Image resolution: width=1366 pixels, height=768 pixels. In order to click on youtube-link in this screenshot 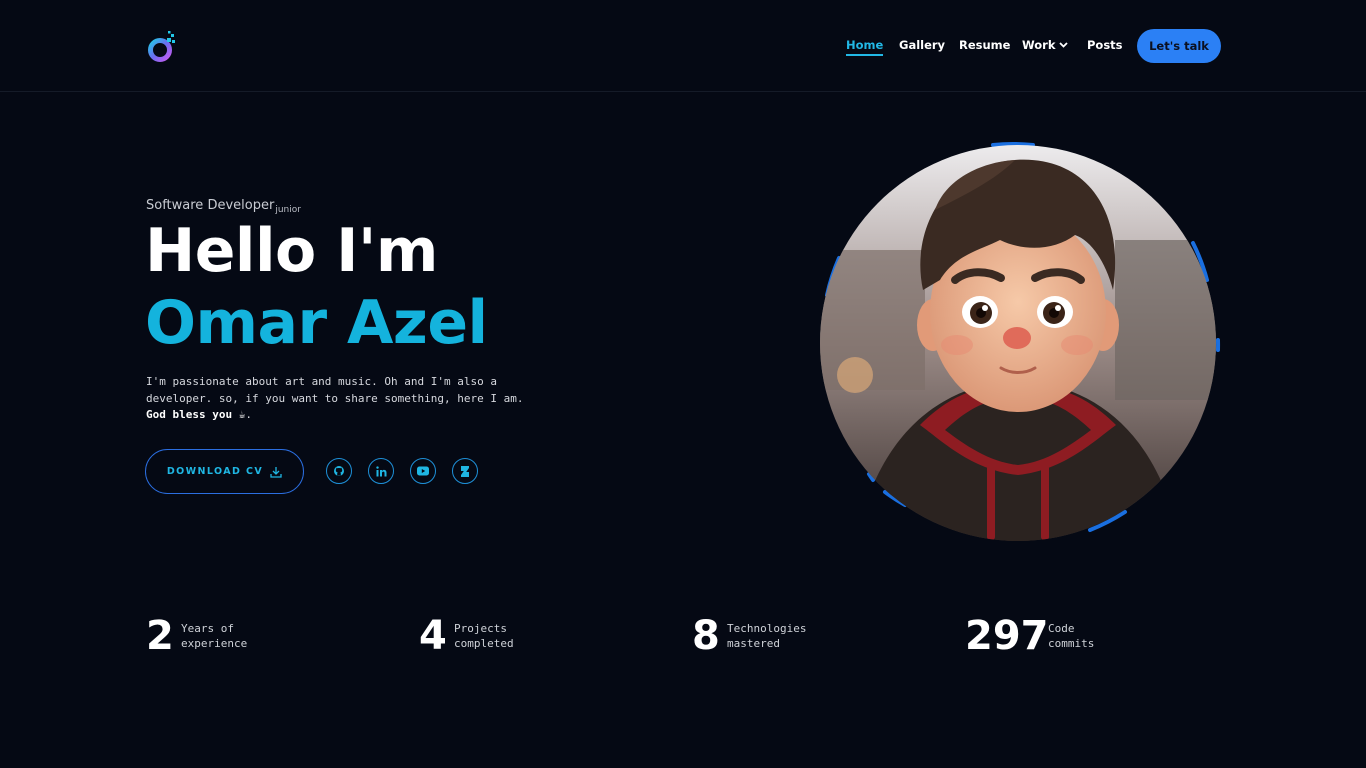, I will do `click(423, 471)`.